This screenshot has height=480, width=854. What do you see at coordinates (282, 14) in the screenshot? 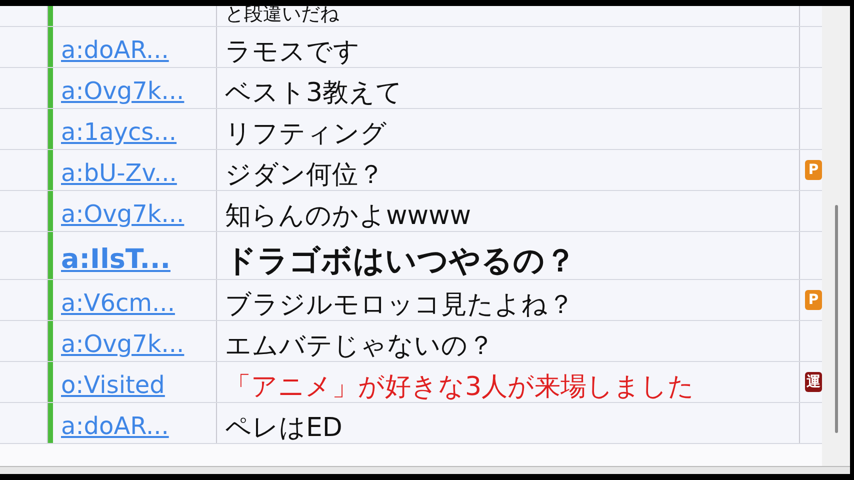
I see `chat-message: と段違いだね` at bounding box center [282, 14].